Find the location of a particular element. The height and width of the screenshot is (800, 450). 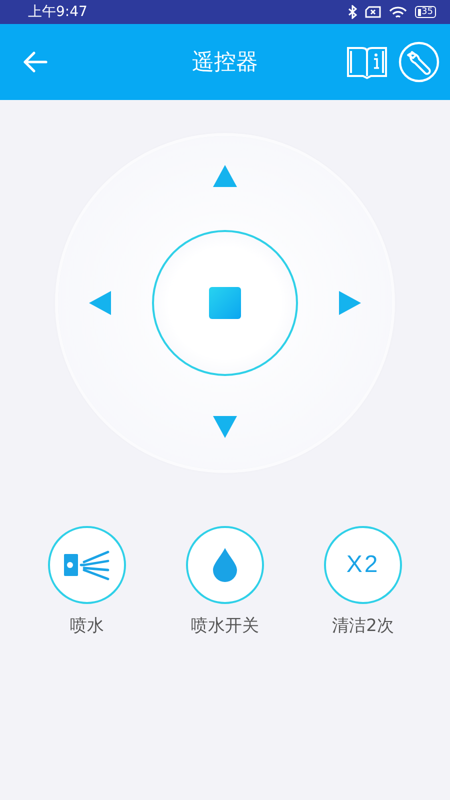

battery-icon: 35 is located at coordinates (425, 12).